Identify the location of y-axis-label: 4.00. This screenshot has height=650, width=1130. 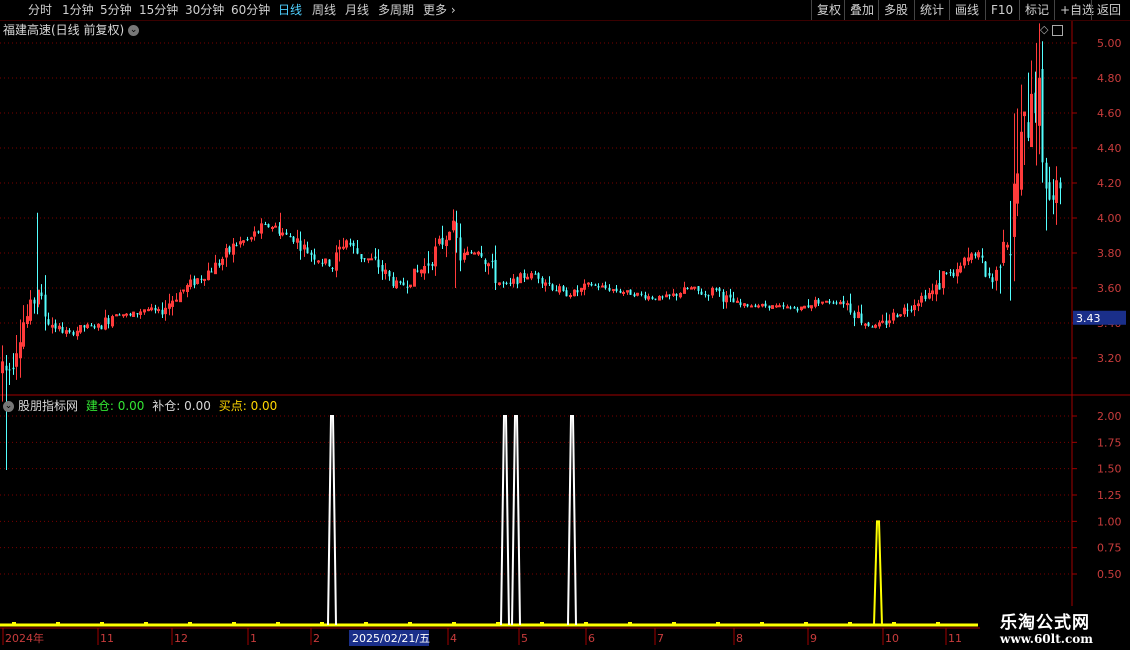
(1109, 218).